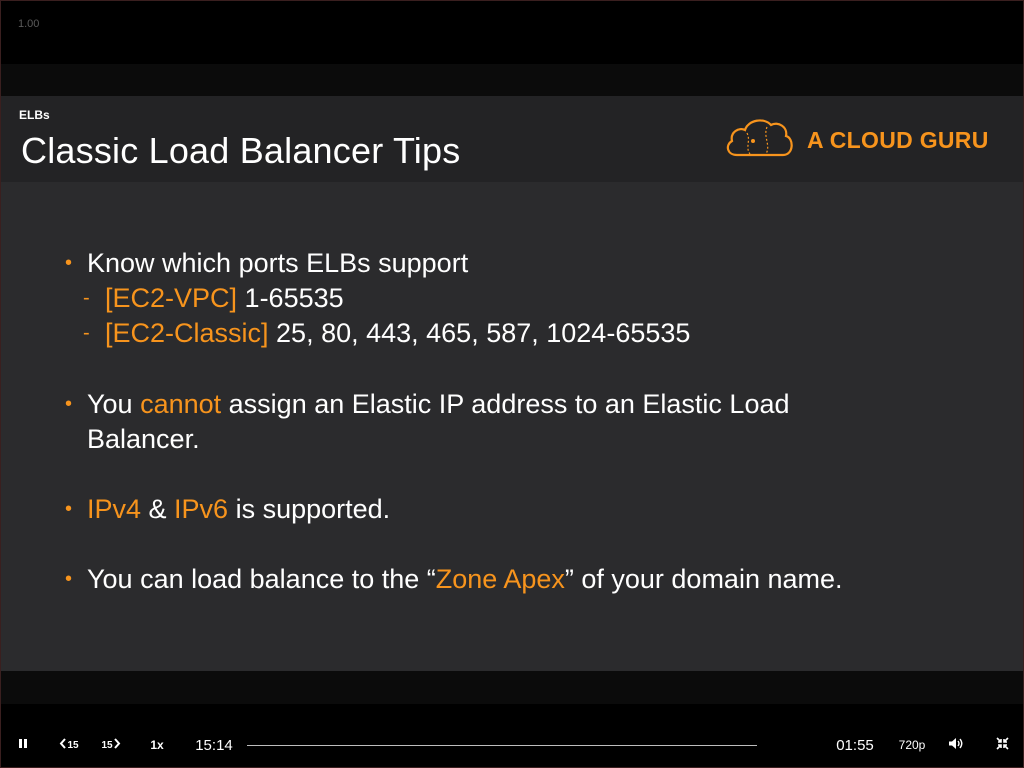 The width and height of the screenshot is (1024, 768). Describe the element at coordinates (855, 745) in the screenshot. I see `remaining-time: 01:55` at that location.